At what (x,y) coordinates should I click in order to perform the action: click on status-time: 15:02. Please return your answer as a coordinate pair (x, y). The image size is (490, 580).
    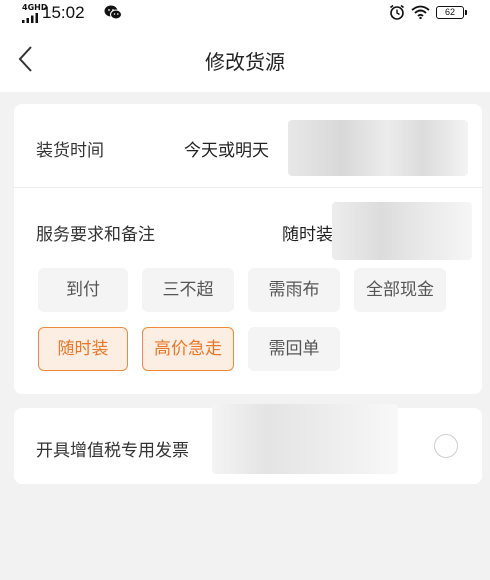
    Looking at the image, I should click on (63, 12).